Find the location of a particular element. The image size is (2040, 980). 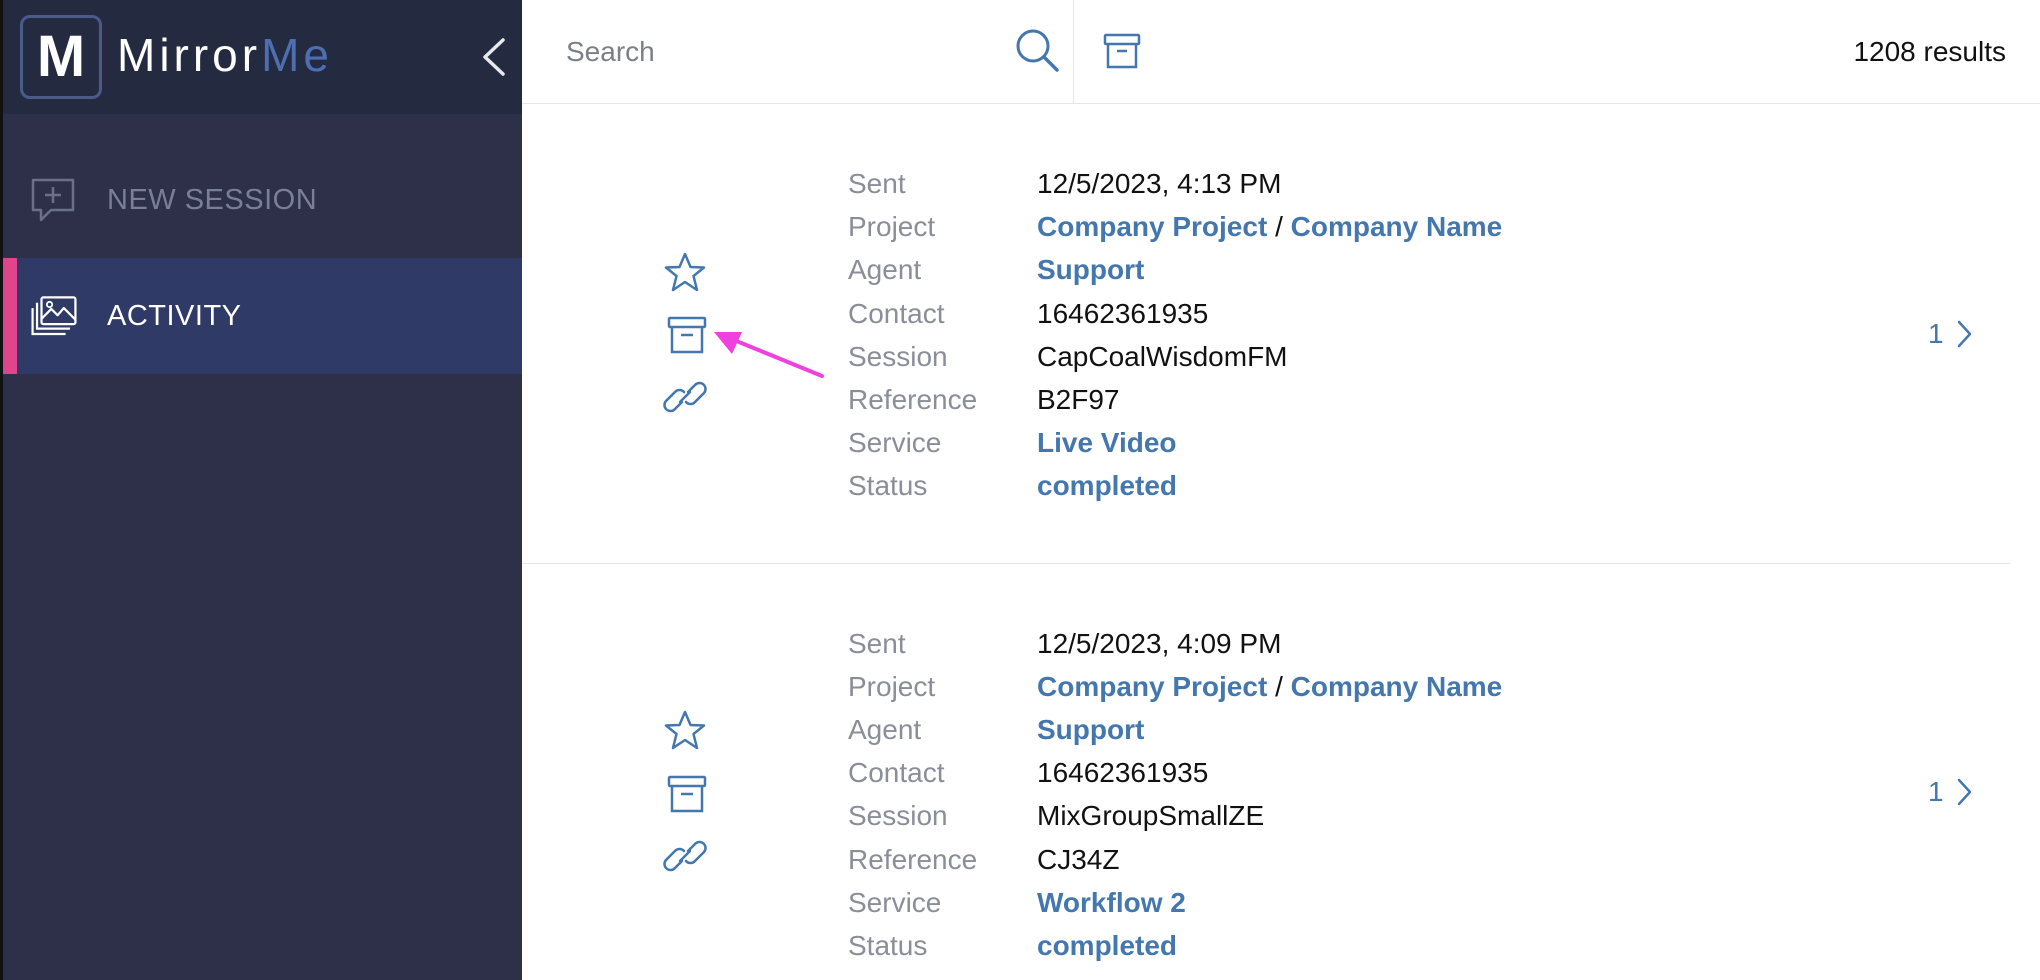

search-icon is located at coordinates (1037, 51).